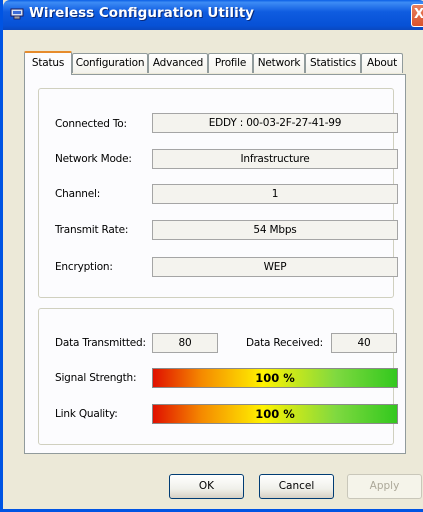  What do you see at coordinates (185, 343) in the screenshot?
I see `data-transmitted-value: 80` at bounding box center [185, 343].